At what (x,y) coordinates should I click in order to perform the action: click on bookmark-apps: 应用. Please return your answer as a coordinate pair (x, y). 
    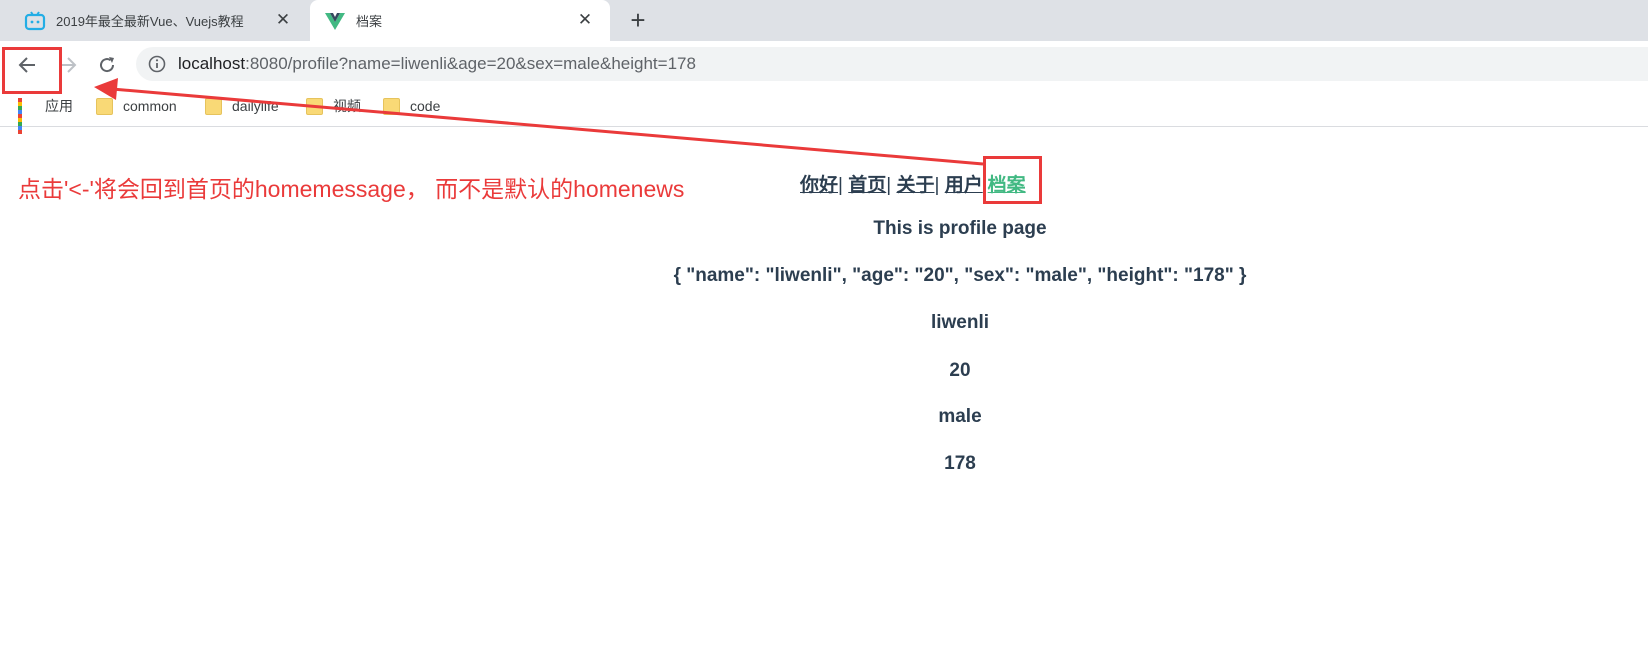
    Looking at the image, I should click on (45, 114).